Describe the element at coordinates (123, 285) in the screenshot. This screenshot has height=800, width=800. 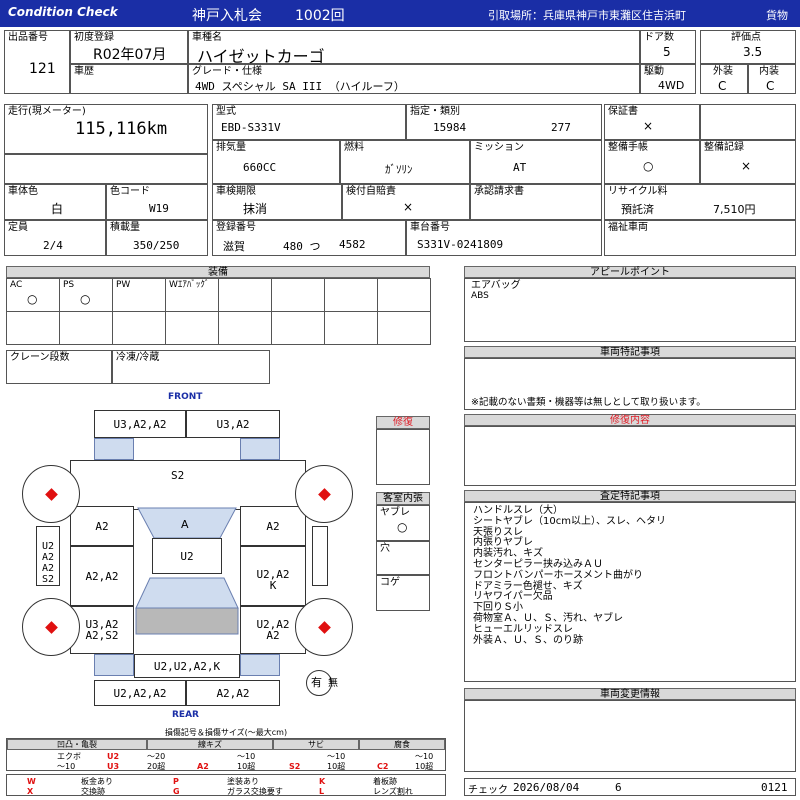
I see `equipment-label: PW` at that location.